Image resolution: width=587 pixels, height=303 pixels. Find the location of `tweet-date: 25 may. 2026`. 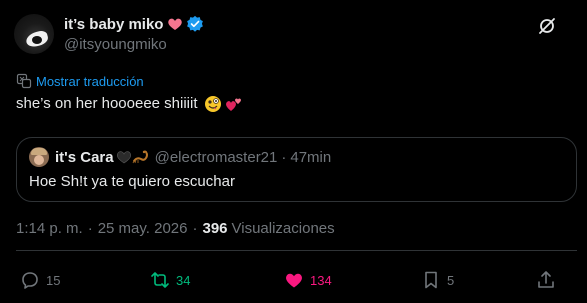

tweet-date: 25 may. 2026 is located at coordinates (143, 228).